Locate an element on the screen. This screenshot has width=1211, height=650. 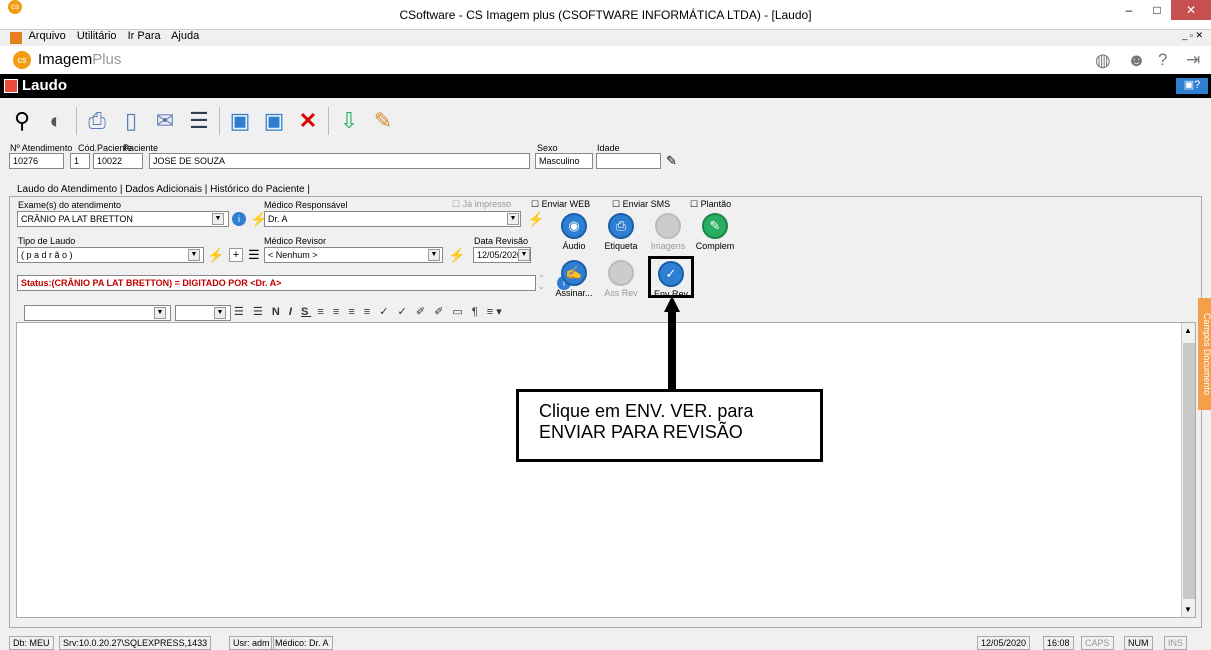
cod-paciente-field: 10022 is located at coordinates (118, 161).